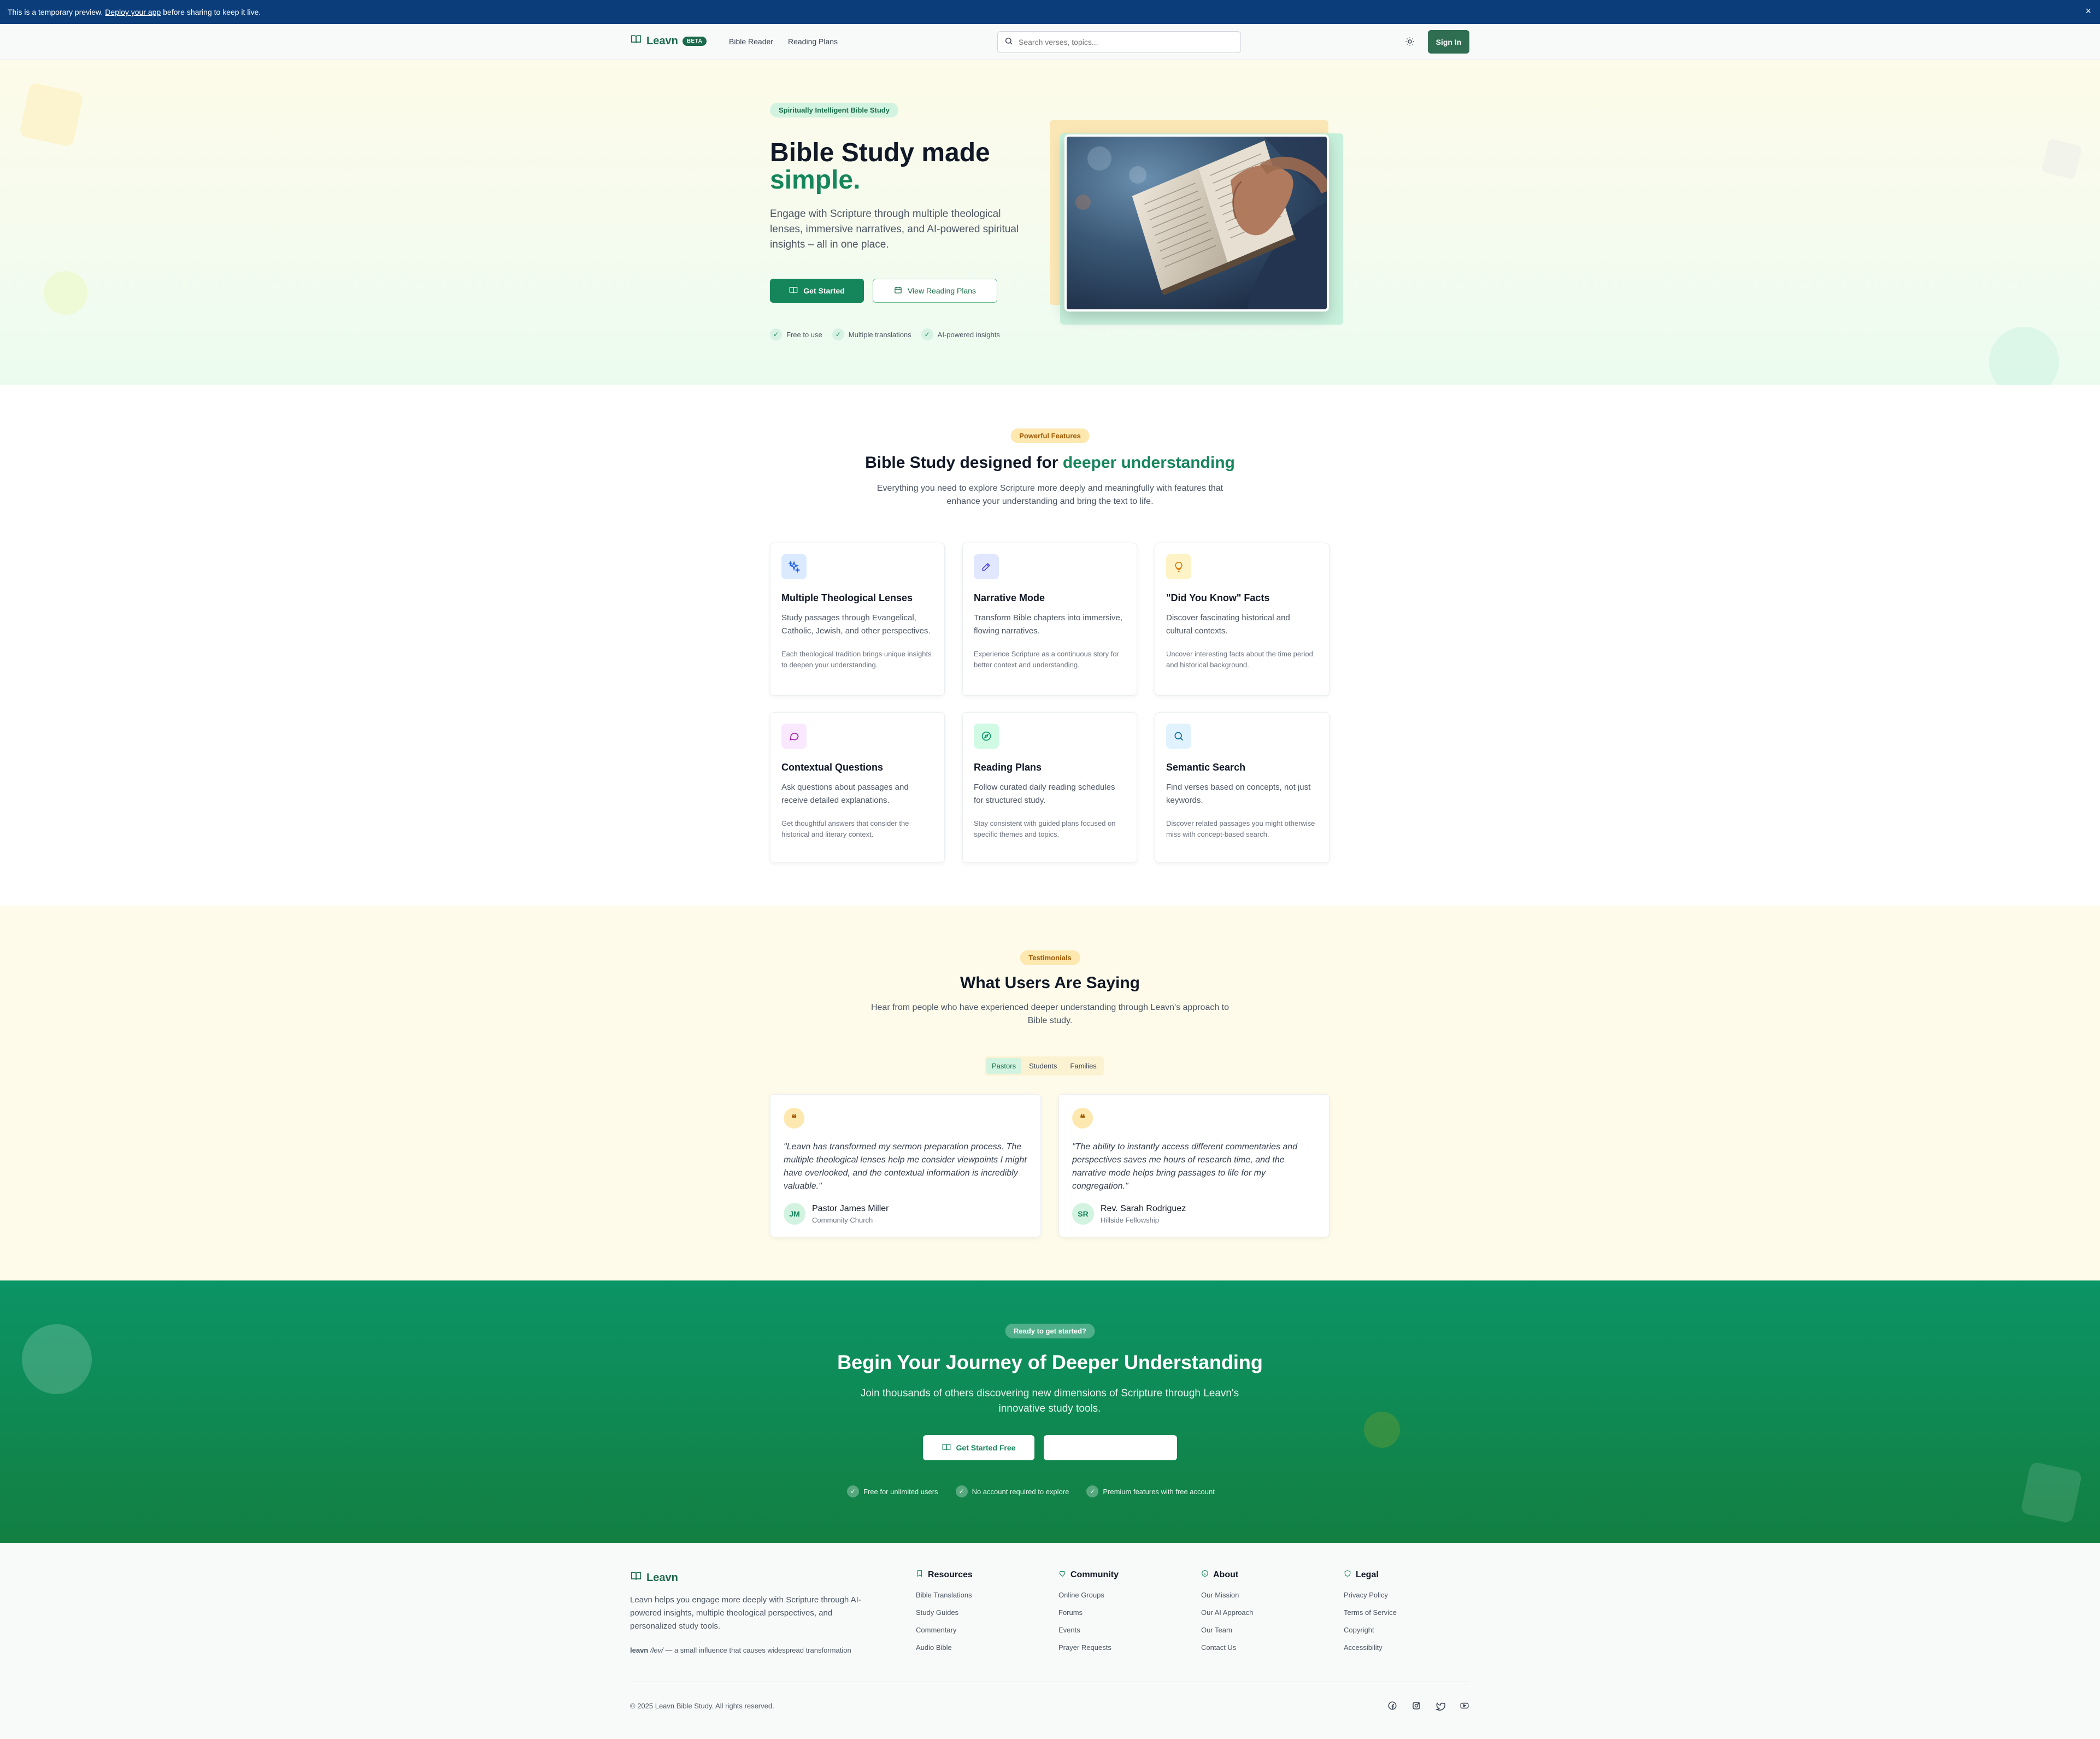 This screenshot has width=2100, height=1739. Describe the element at coordinates (656, 1650) in the screenshot. I see `definition-pron: /lev/` at that location.